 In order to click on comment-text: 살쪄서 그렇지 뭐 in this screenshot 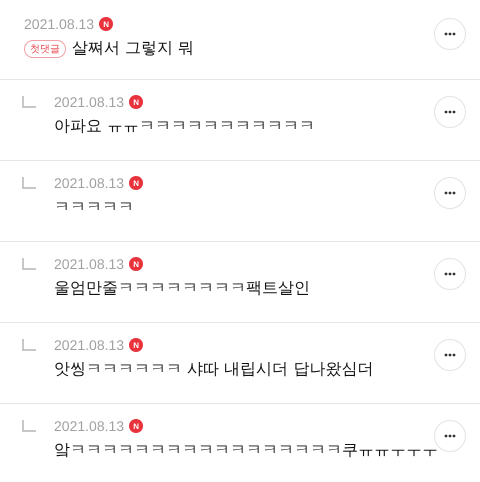, I will do `click(133, 48)`.